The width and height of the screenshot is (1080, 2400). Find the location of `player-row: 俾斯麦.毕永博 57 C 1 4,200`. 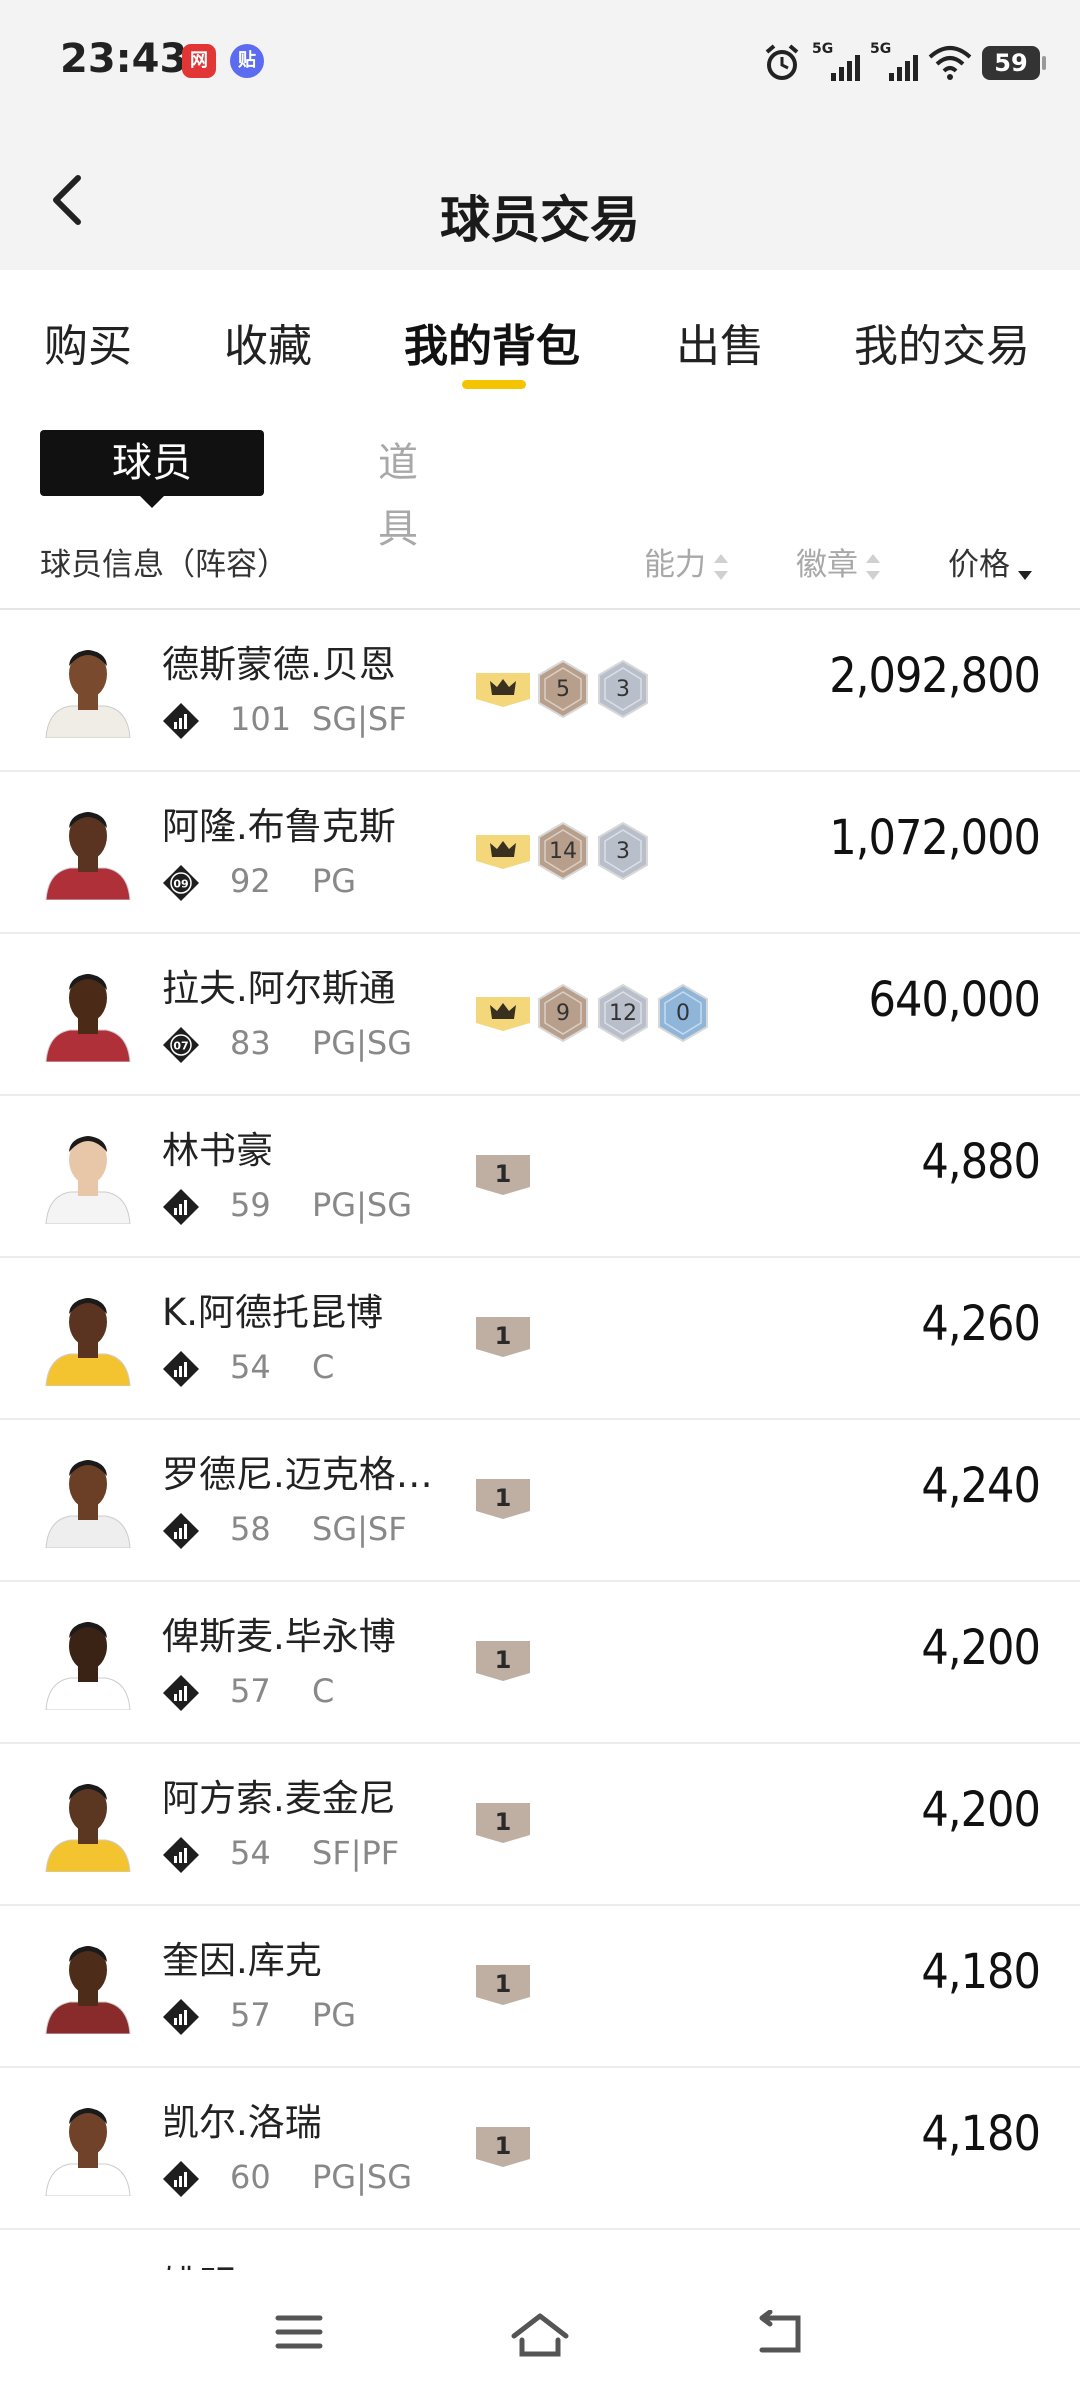

player-row: 俾斯麦.毕永博 57 C 1 4,200 is located at coordinates (540, 1663).